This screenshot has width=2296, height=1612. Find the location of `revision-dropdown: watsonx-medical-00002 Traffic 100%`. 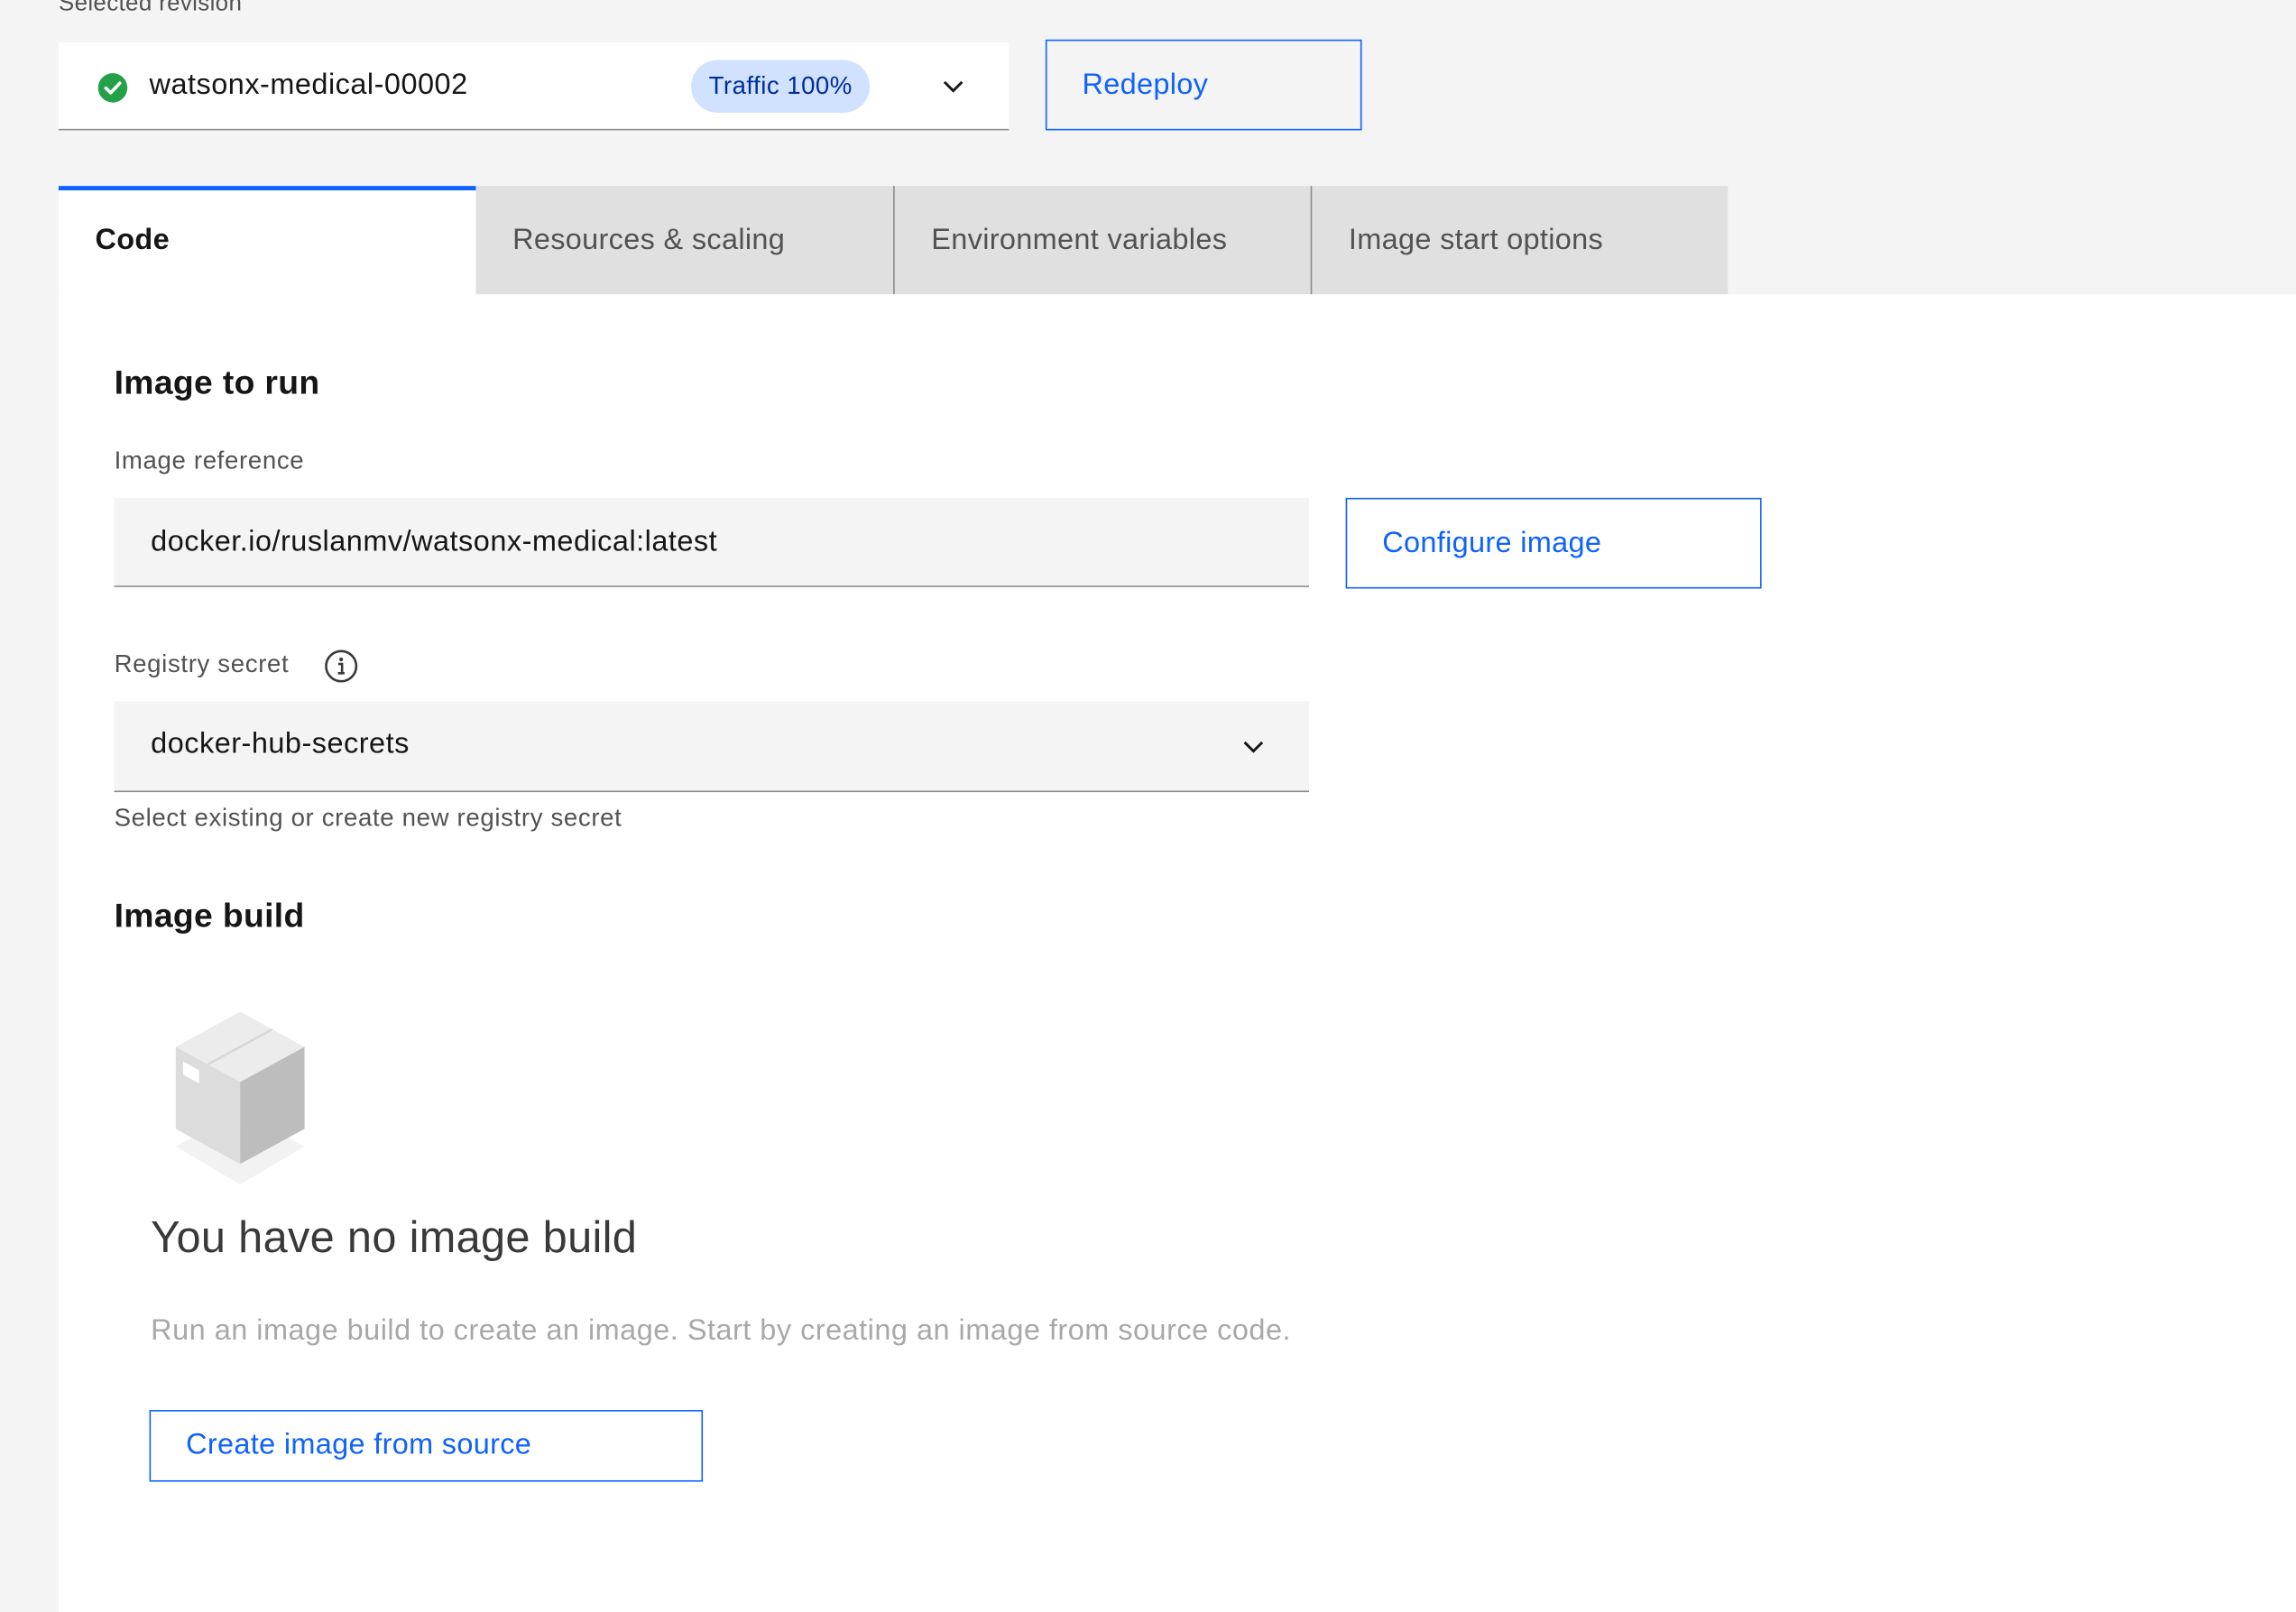

revision-dropdown: watsonx-medical-00002 Traffic 100% is located at coordinates (534, 87).